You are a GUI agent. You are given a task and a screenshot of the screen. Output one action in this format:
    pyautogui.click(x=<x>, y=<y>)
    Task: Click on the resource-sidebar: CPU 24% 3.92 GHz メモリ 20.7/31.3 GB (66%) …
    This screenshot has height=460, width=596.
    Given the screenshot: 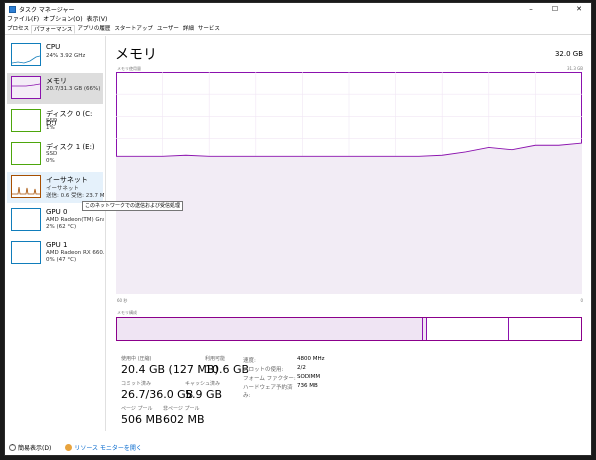 What is the action you would take?
    pyautogui.click(x=55, y=233)
    